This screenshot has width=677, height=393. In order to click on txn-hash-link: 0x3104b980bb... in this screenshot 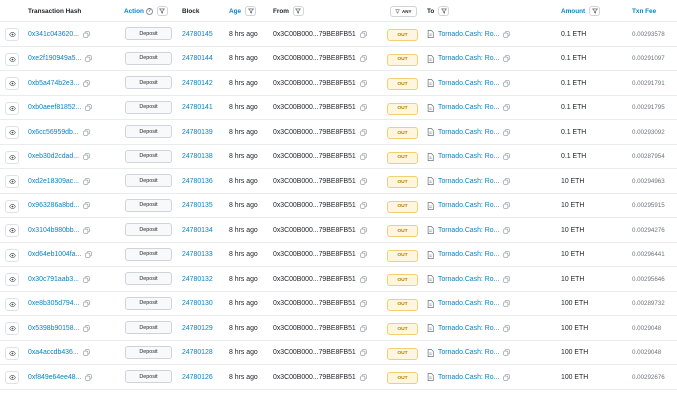, I will do `click(53, 230)`.